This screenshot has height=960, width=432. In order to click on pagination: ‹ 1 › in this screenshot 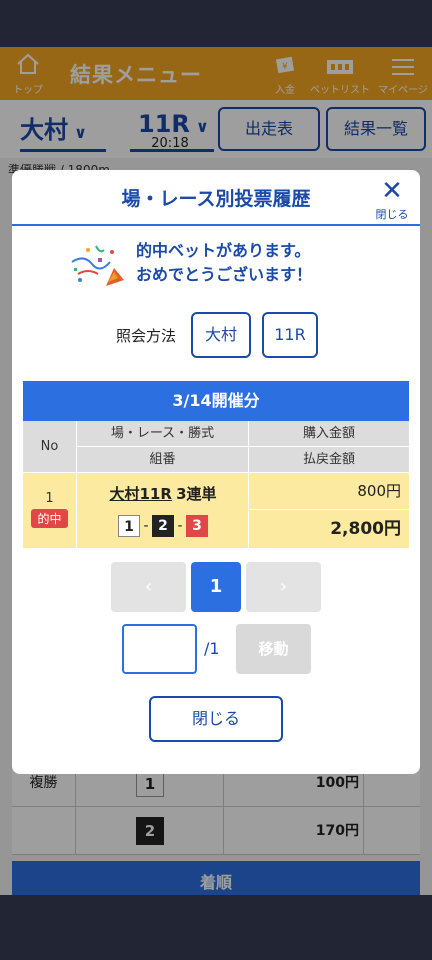, I will do `click(216, 587)`.